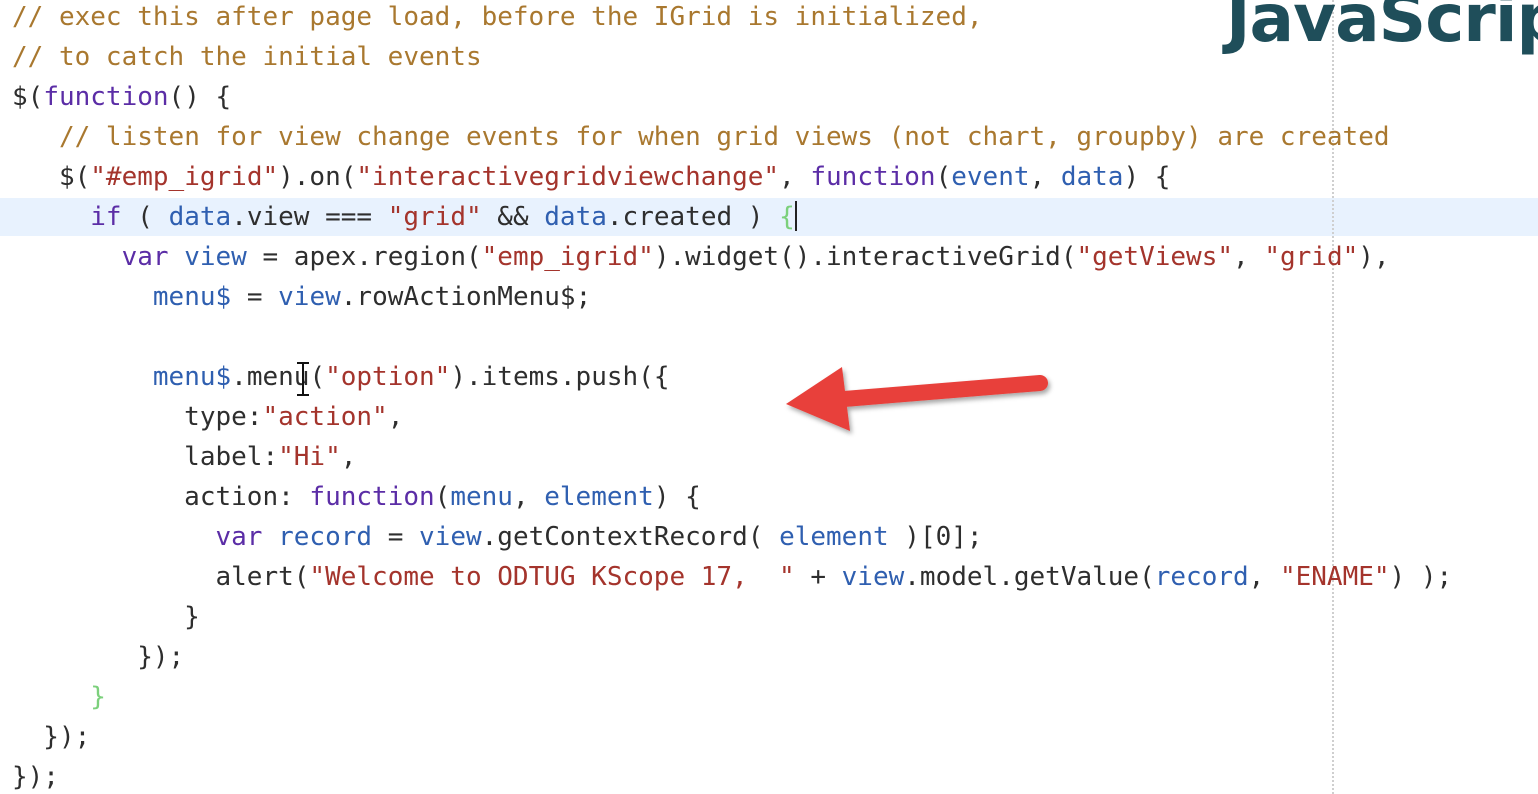 This screenshot has width=1538, height=794. What do you see at coordinates (247, 57) in the screenshot?
I see `code-comment: // to catch the initial events` at bounding box center [247, 57].